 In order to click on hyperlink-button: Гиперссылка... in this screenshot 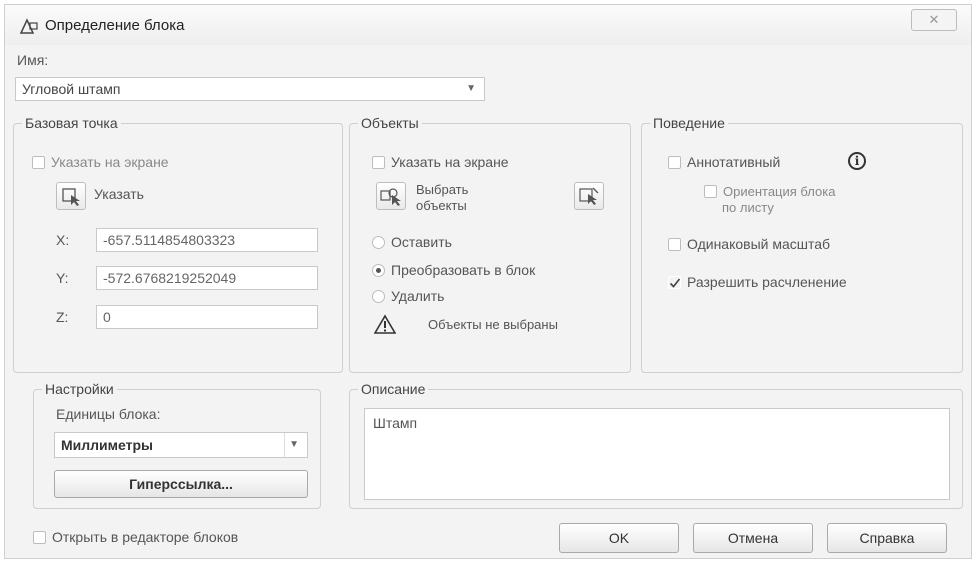, I will do `click(181, 484)`.